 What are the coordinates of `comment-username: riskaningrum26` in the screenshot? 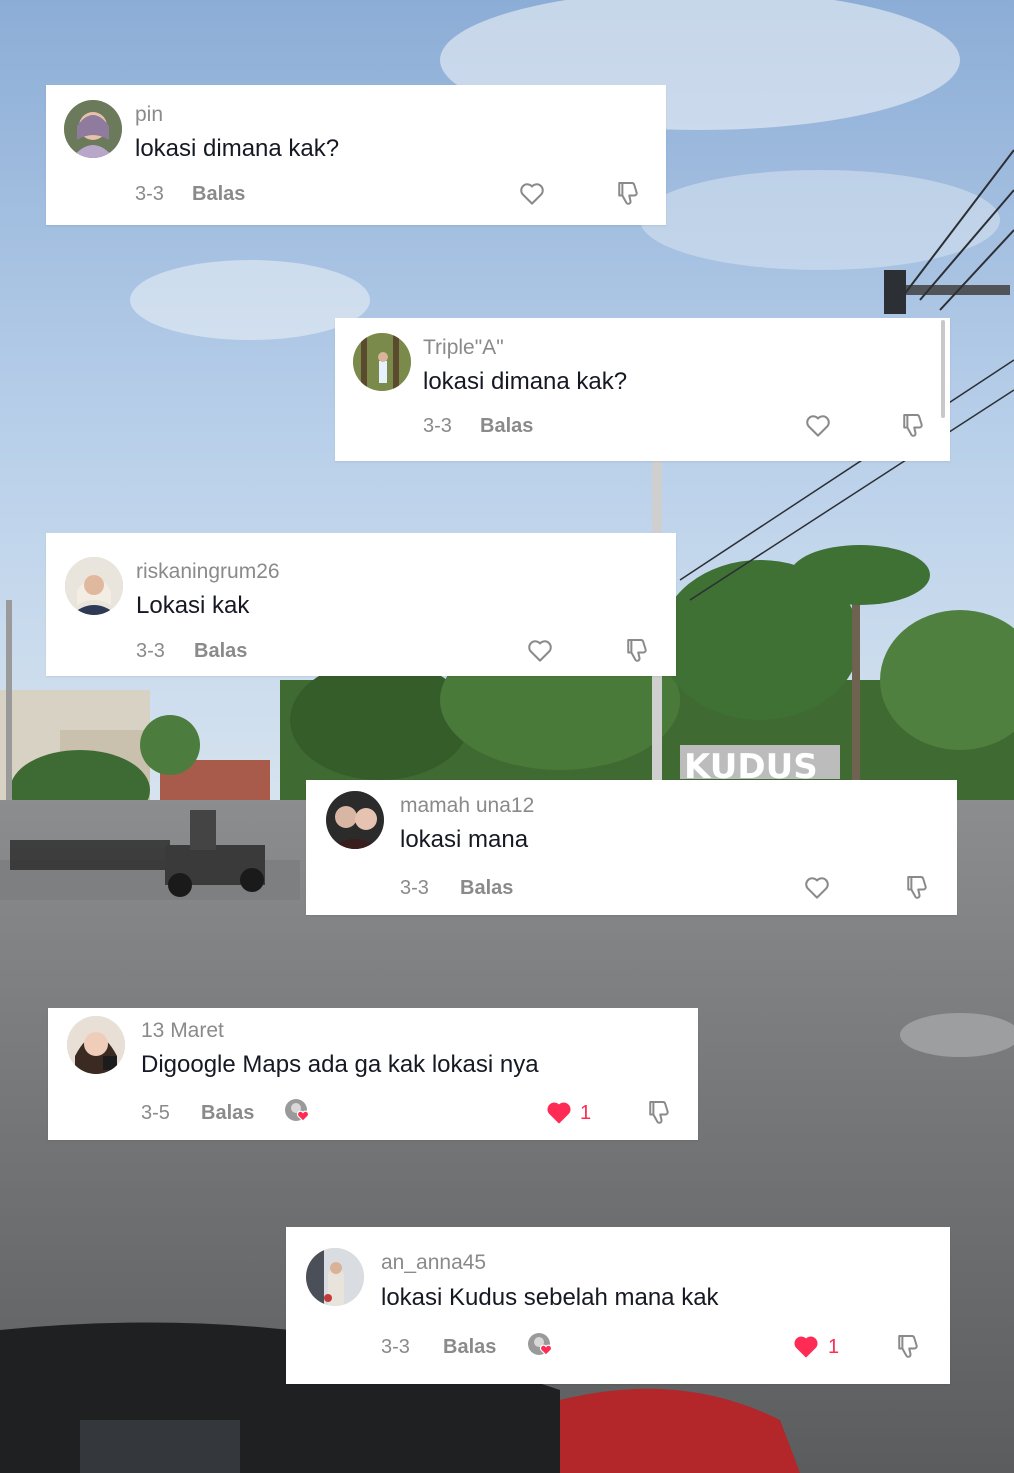 It's located at (208, 572).